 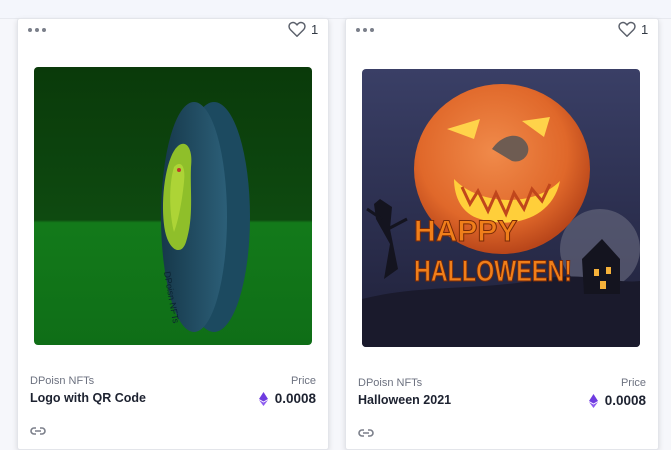 I want to click on nft-title: Logo with QR Code, so click(x=88, y=398).